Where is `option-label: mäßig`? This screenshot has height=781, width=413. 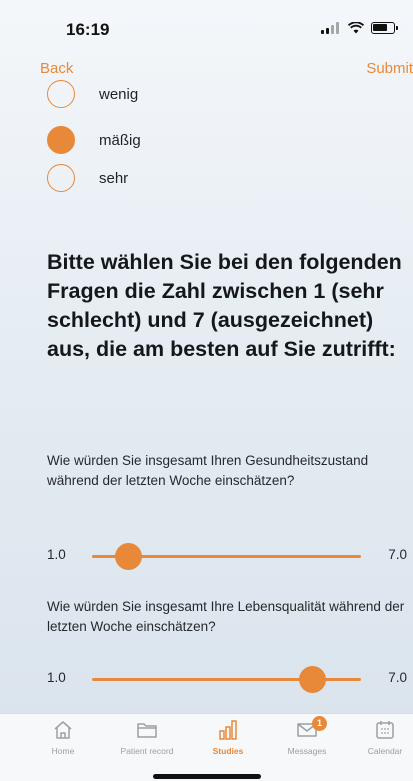 option-label: mäßig is located at coordinates (120, 140).